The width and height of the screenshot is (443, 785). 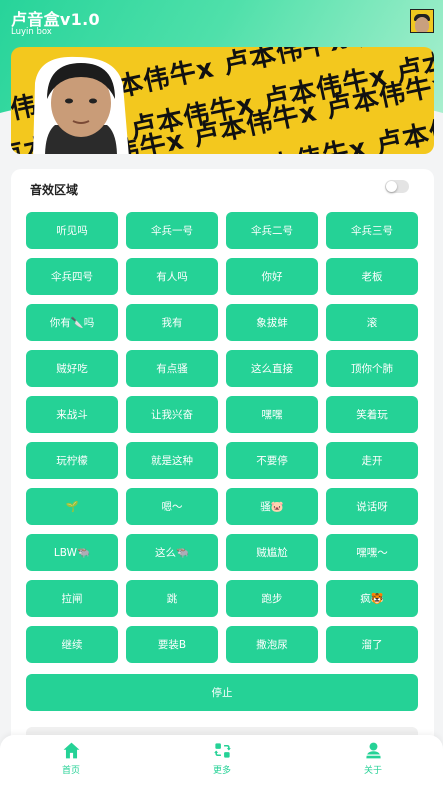 What do you see at coordinates (272, 230) in the screenshot?
I see `sound-button: 伞兵二号` at bounding box center [272, 230].